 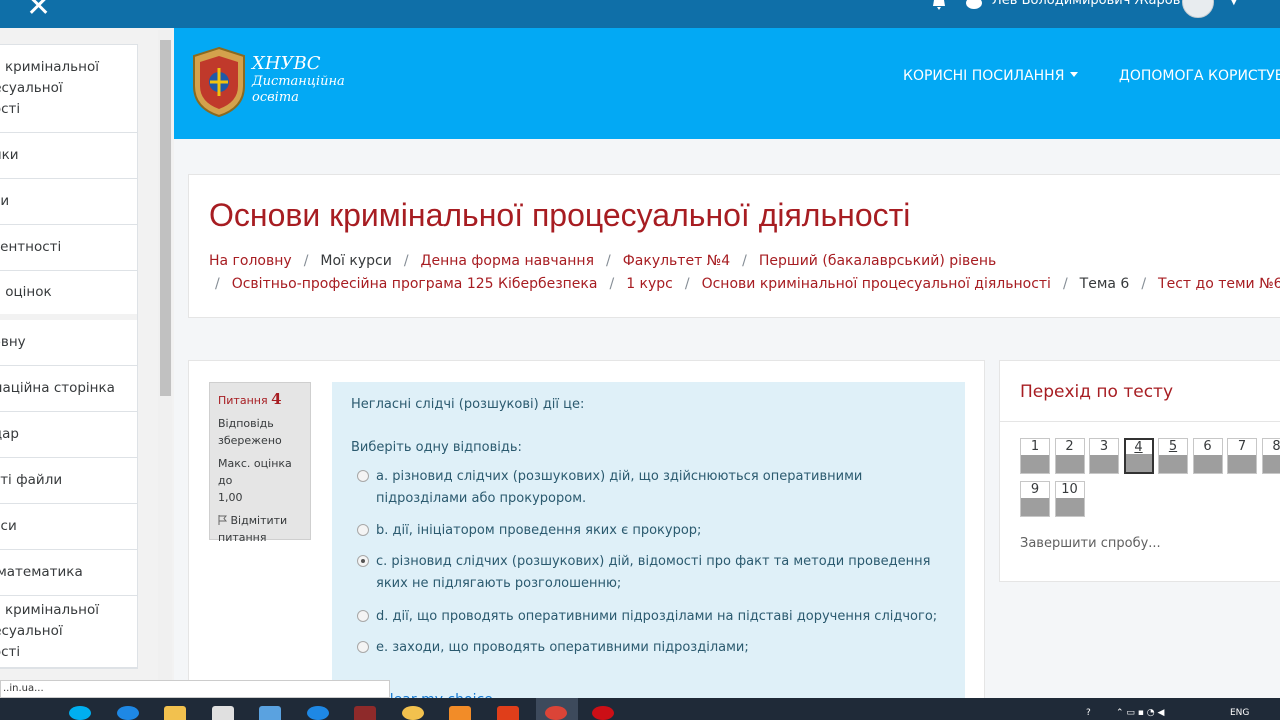 What do you see at coordinates (1239, 713) in the screenshot?
I see `language-indicator: ENG` at bounding box center [1239, 713].